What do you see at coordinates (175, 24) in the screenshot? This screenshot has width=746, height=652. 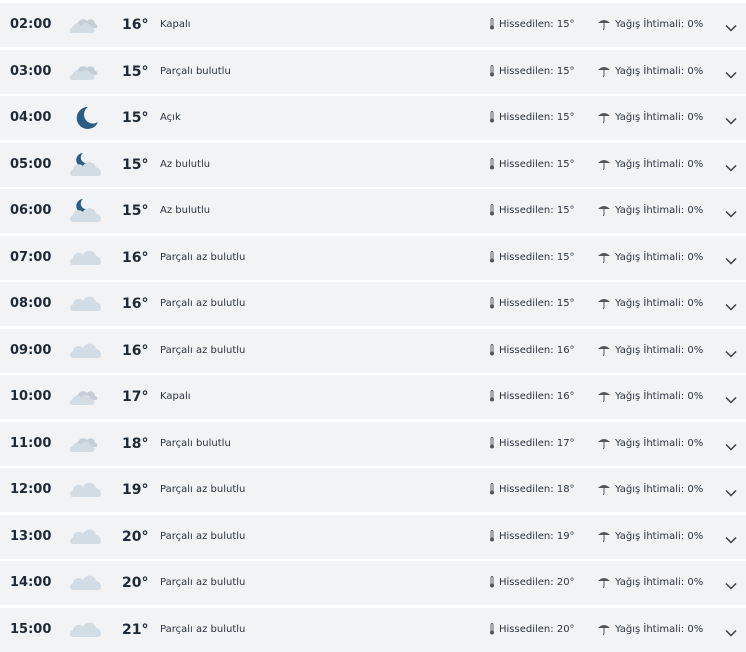 I see `hour-condition: Kapalı` at bounding box center [175, 24].